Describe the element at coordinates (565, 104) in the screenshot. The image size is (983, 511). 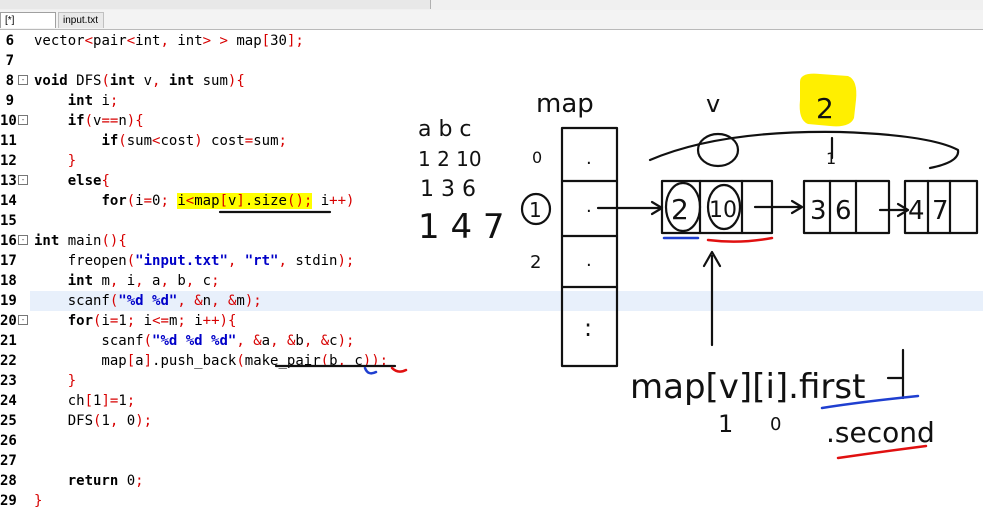
I see `map-label: map` at that location.